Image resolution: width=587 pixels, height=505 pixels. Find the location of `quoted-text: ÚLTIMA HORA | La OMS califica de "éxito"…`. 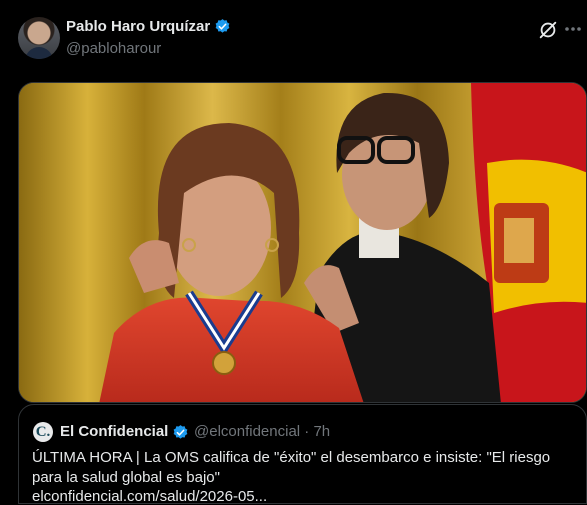

quoted-text: ÚLTIMA HORA | La OMS califica de "éxito"… is located at coordinates (291, 467).